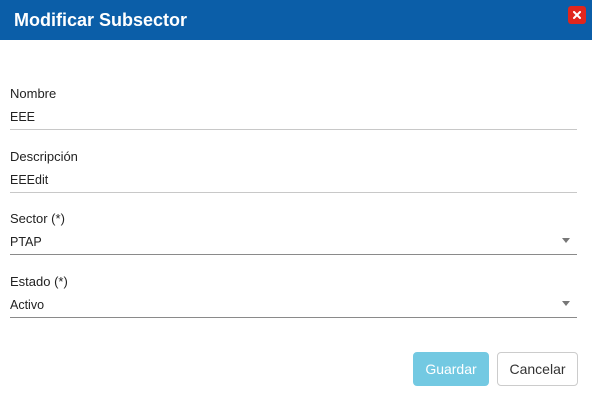 The width and height of the screenshot is (592, 400). What do you see at coordinates (44, 156) in the screenshot?
I see `descripcion-label: Descripción` at bounding box center [44, 156].